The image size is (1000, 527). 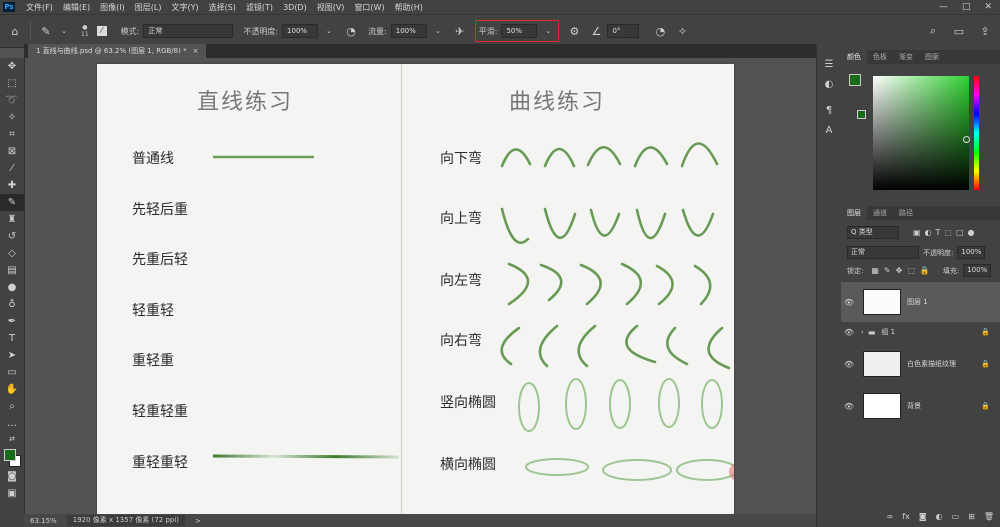 I want to click on symmetry-icon: ✧, so click(x=682, y=31).